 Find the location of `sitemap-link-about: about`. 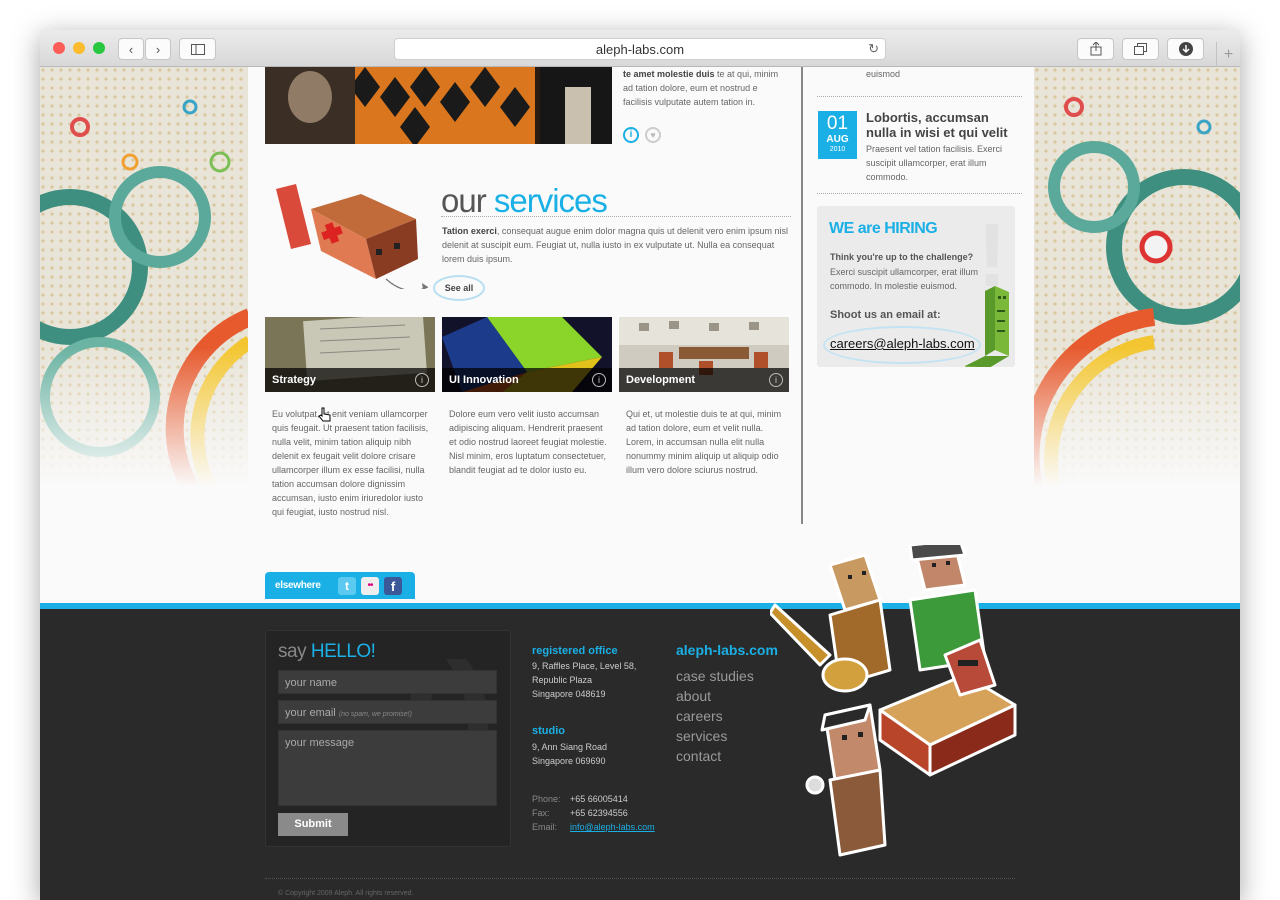

sitemap-link-about: about is located at coordinates (715, 696).